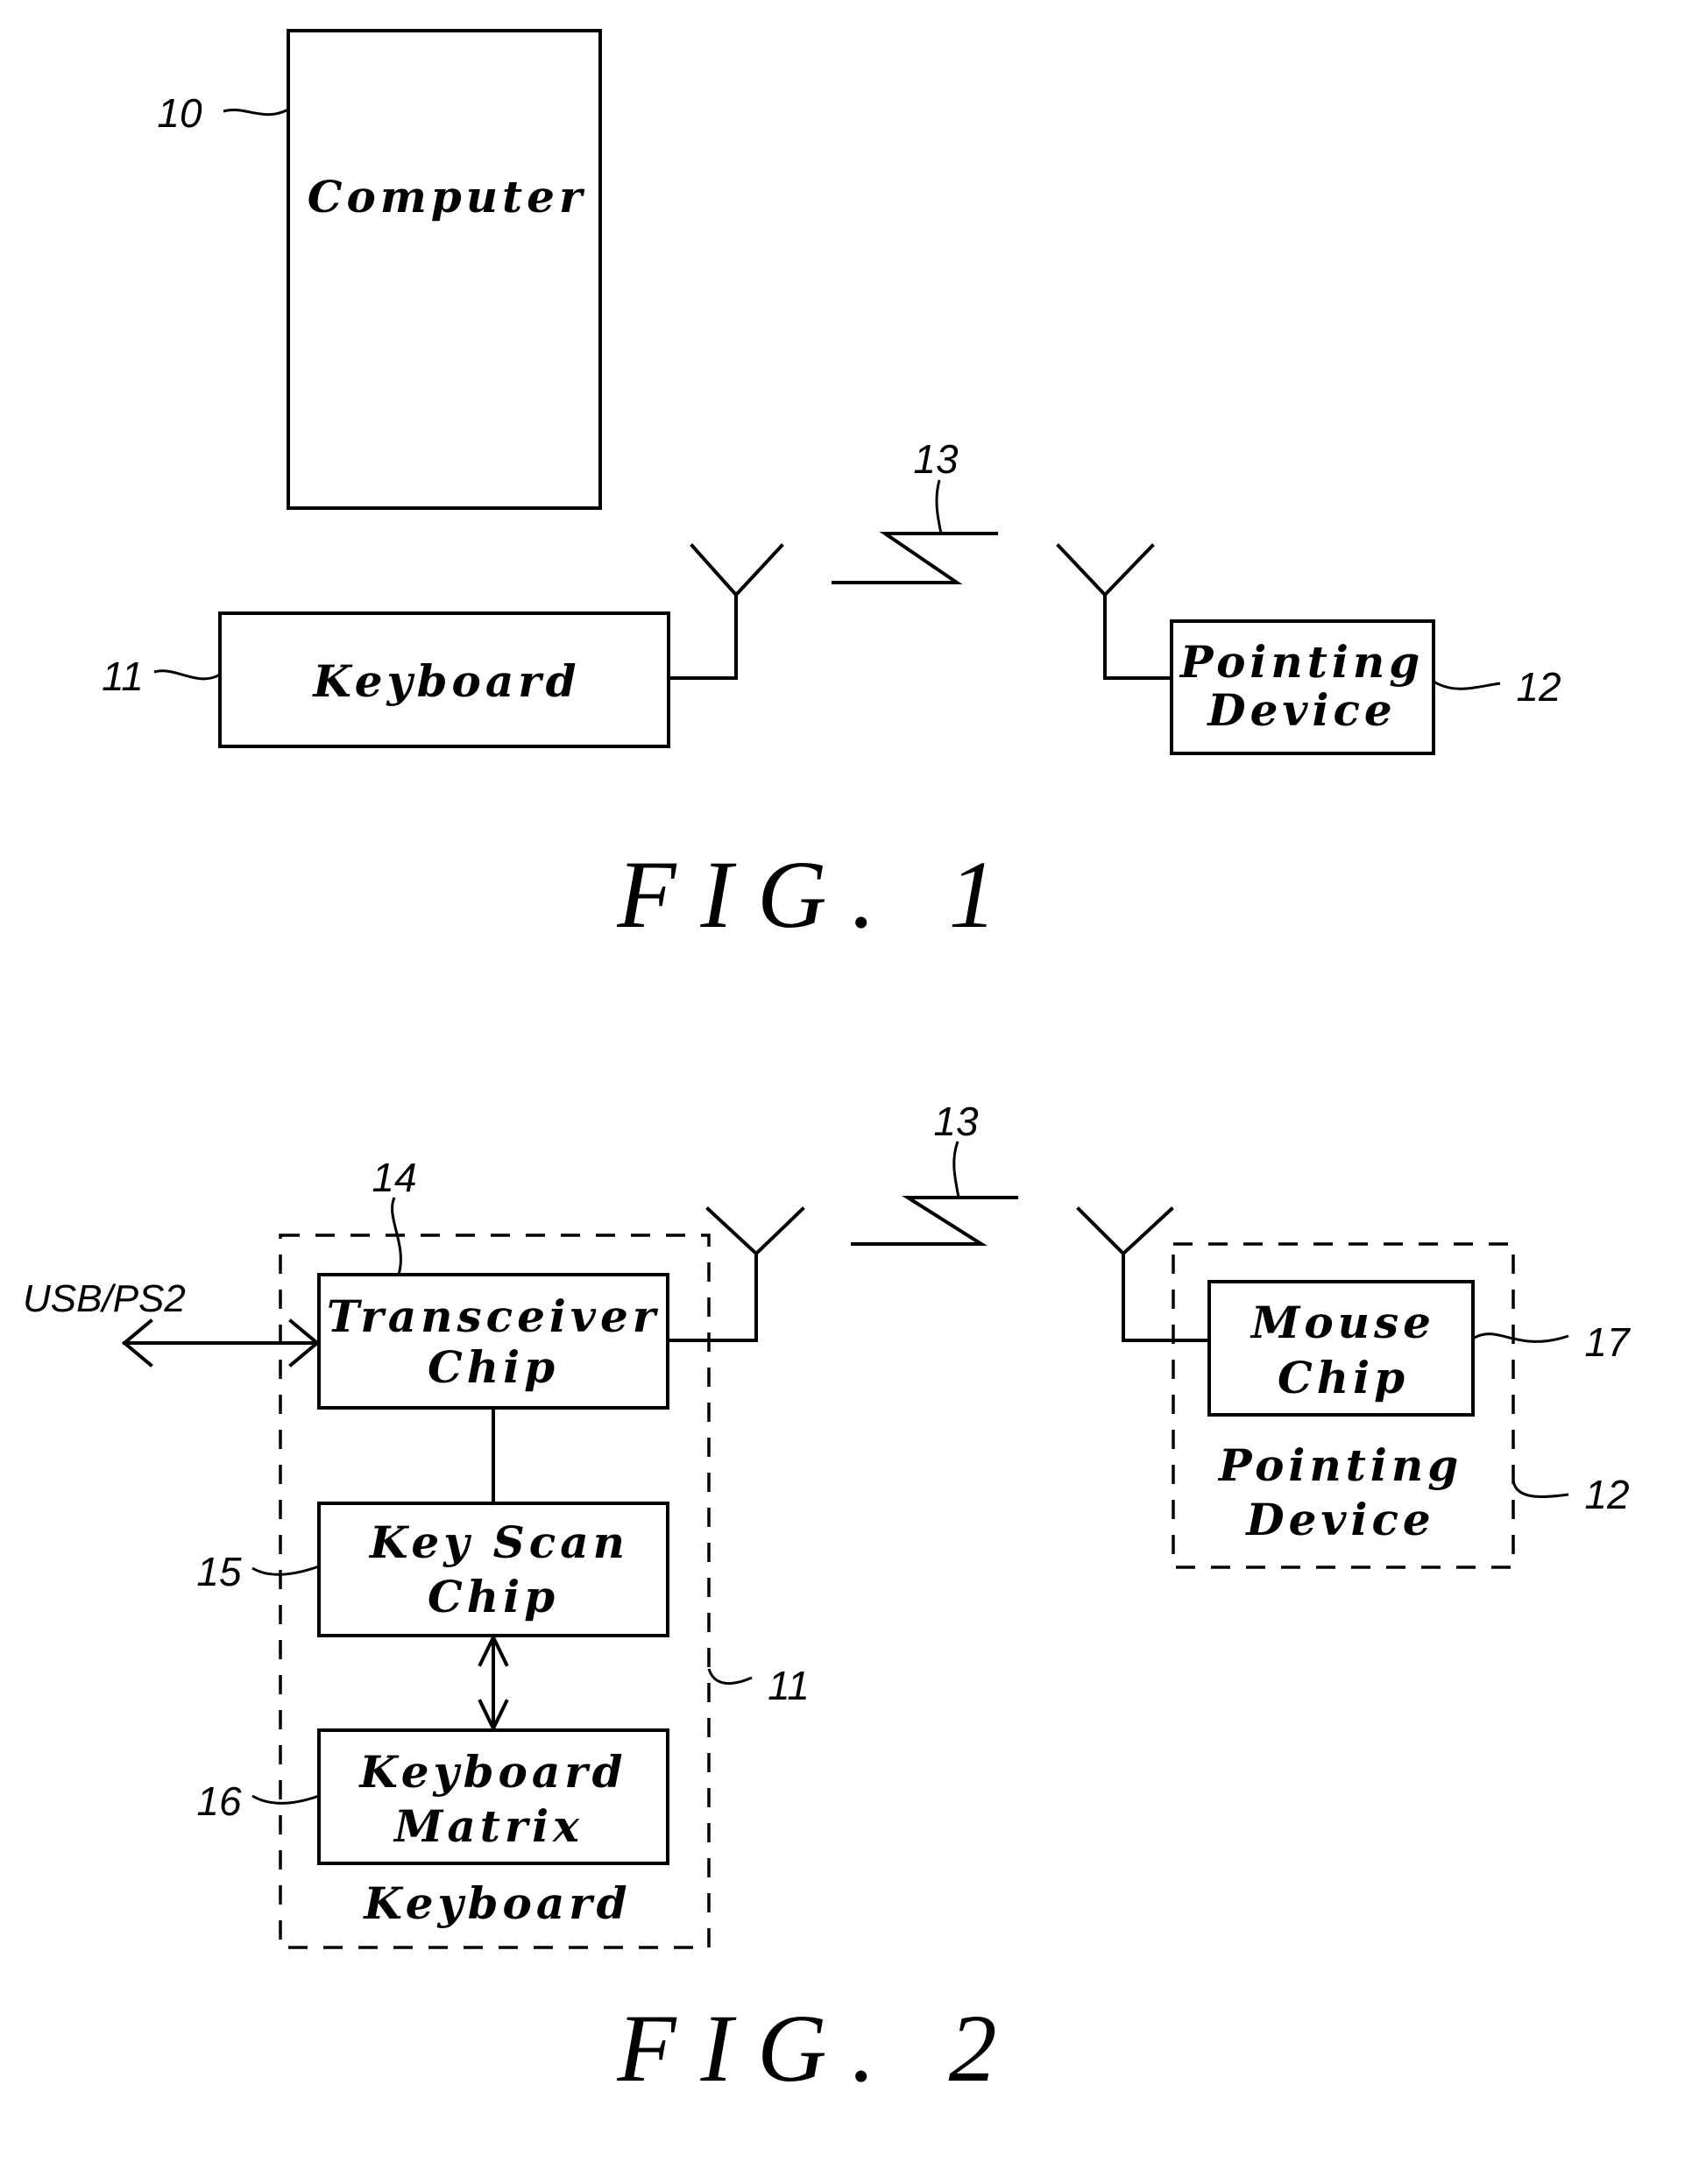 The image size is (1685, 2184). Describe the element at coordinates (915, 558) in the screenshot. I see `wireless-link-icon` at that location.